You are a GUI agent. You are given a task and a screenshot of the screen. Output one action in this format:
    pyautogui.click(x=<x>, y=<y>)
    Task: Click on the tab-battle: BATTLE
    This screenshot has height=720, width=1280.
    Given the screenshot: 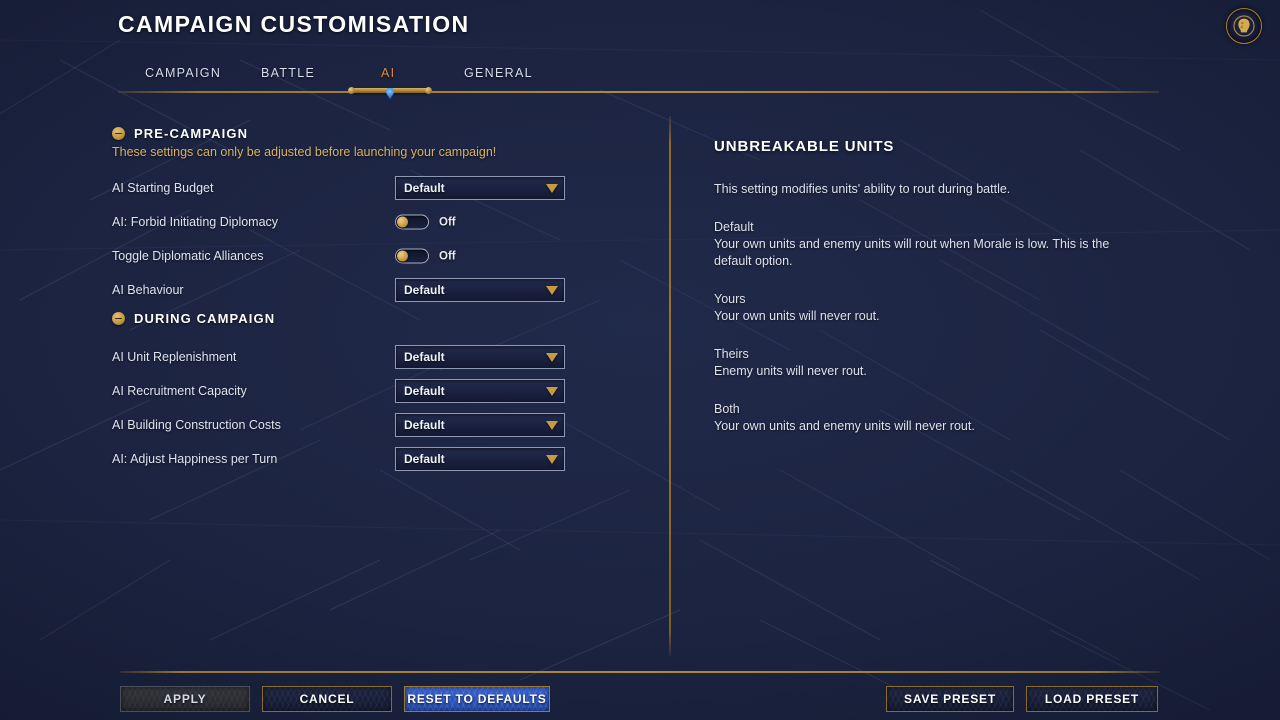 What is the action you would take?
    pyautogui.click(x=288, y=77)
    